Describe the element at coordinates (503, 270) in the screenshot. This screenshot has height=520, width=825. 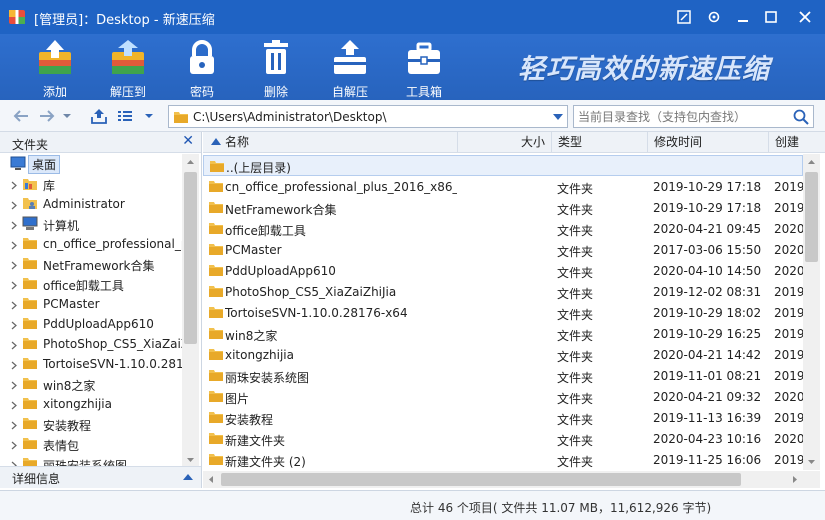
I see `file-row: PddUploadApp610 文件夹 2020-04-10 14:50 2020` at that location.